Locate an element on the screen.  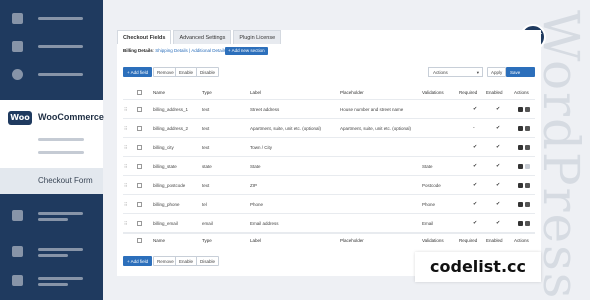
sidebar-item-pages is located at coordinates (51, 216).